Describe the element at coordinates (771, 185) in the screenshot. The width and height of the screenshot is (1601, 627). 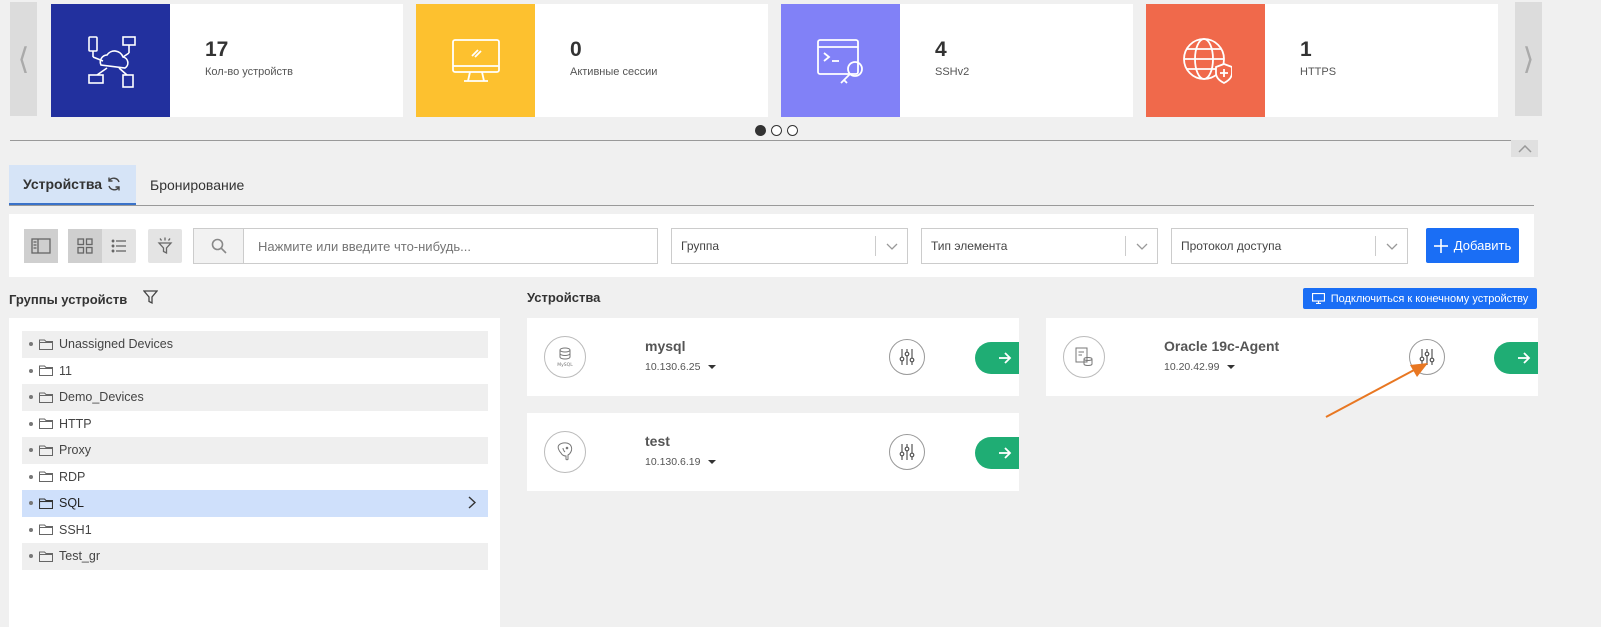
I see `main-tabs: Устройства Бронирование` at that location.